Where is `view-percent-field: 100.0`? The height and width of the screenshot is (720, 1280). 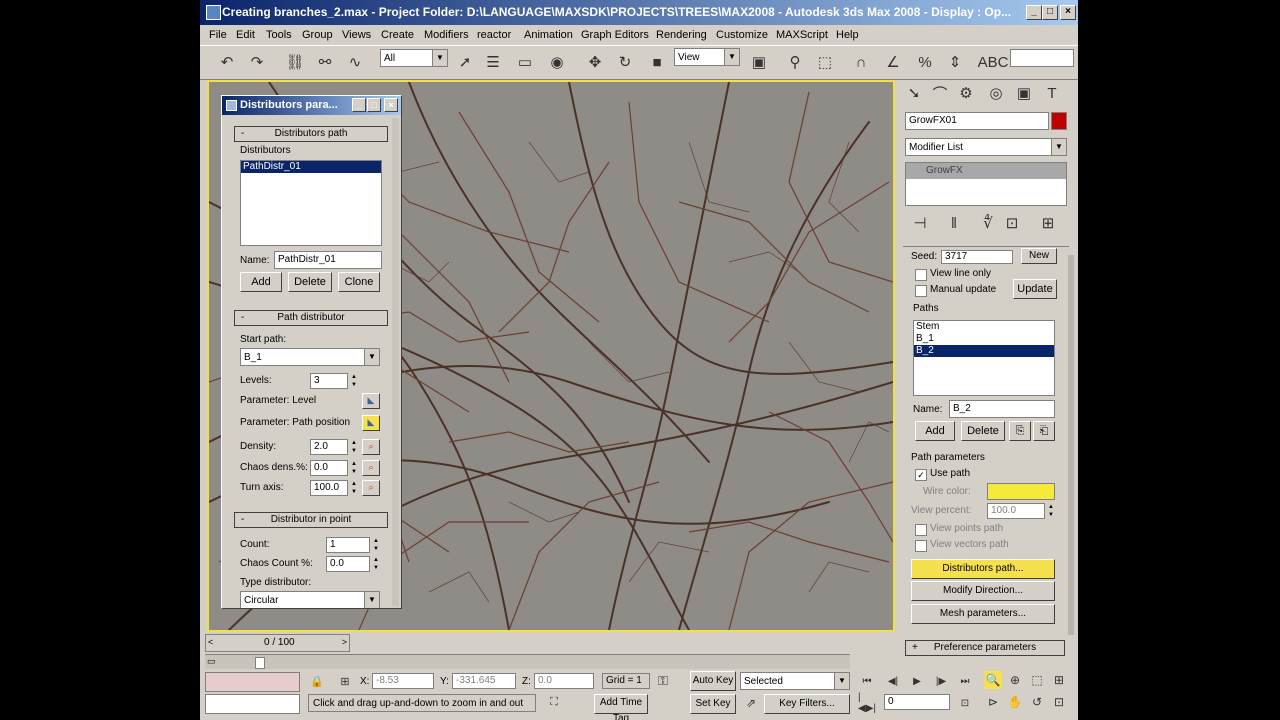 view-percent-field: 100.0 is located at coordinates (1016, 511).